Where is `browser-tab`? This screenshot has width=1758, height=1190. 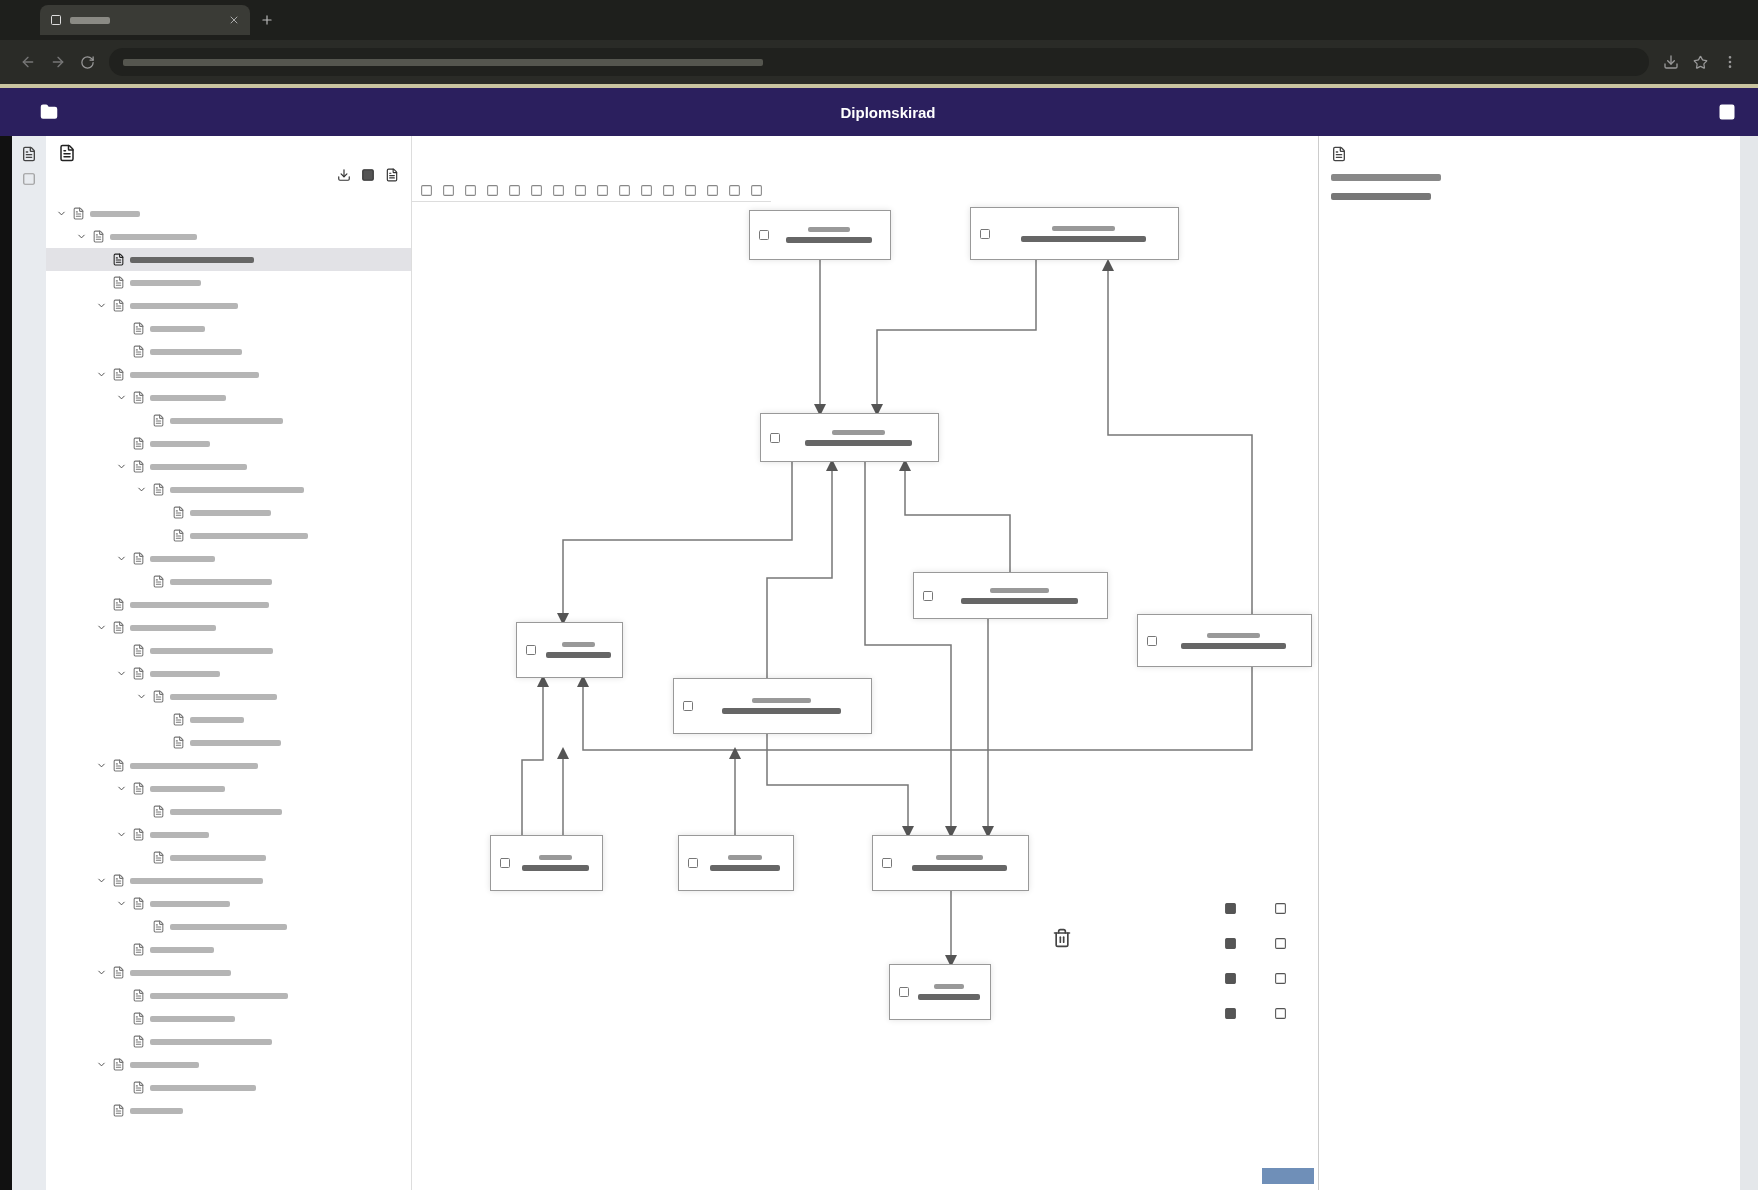 browser-tab is located at coordinates (145, 20).